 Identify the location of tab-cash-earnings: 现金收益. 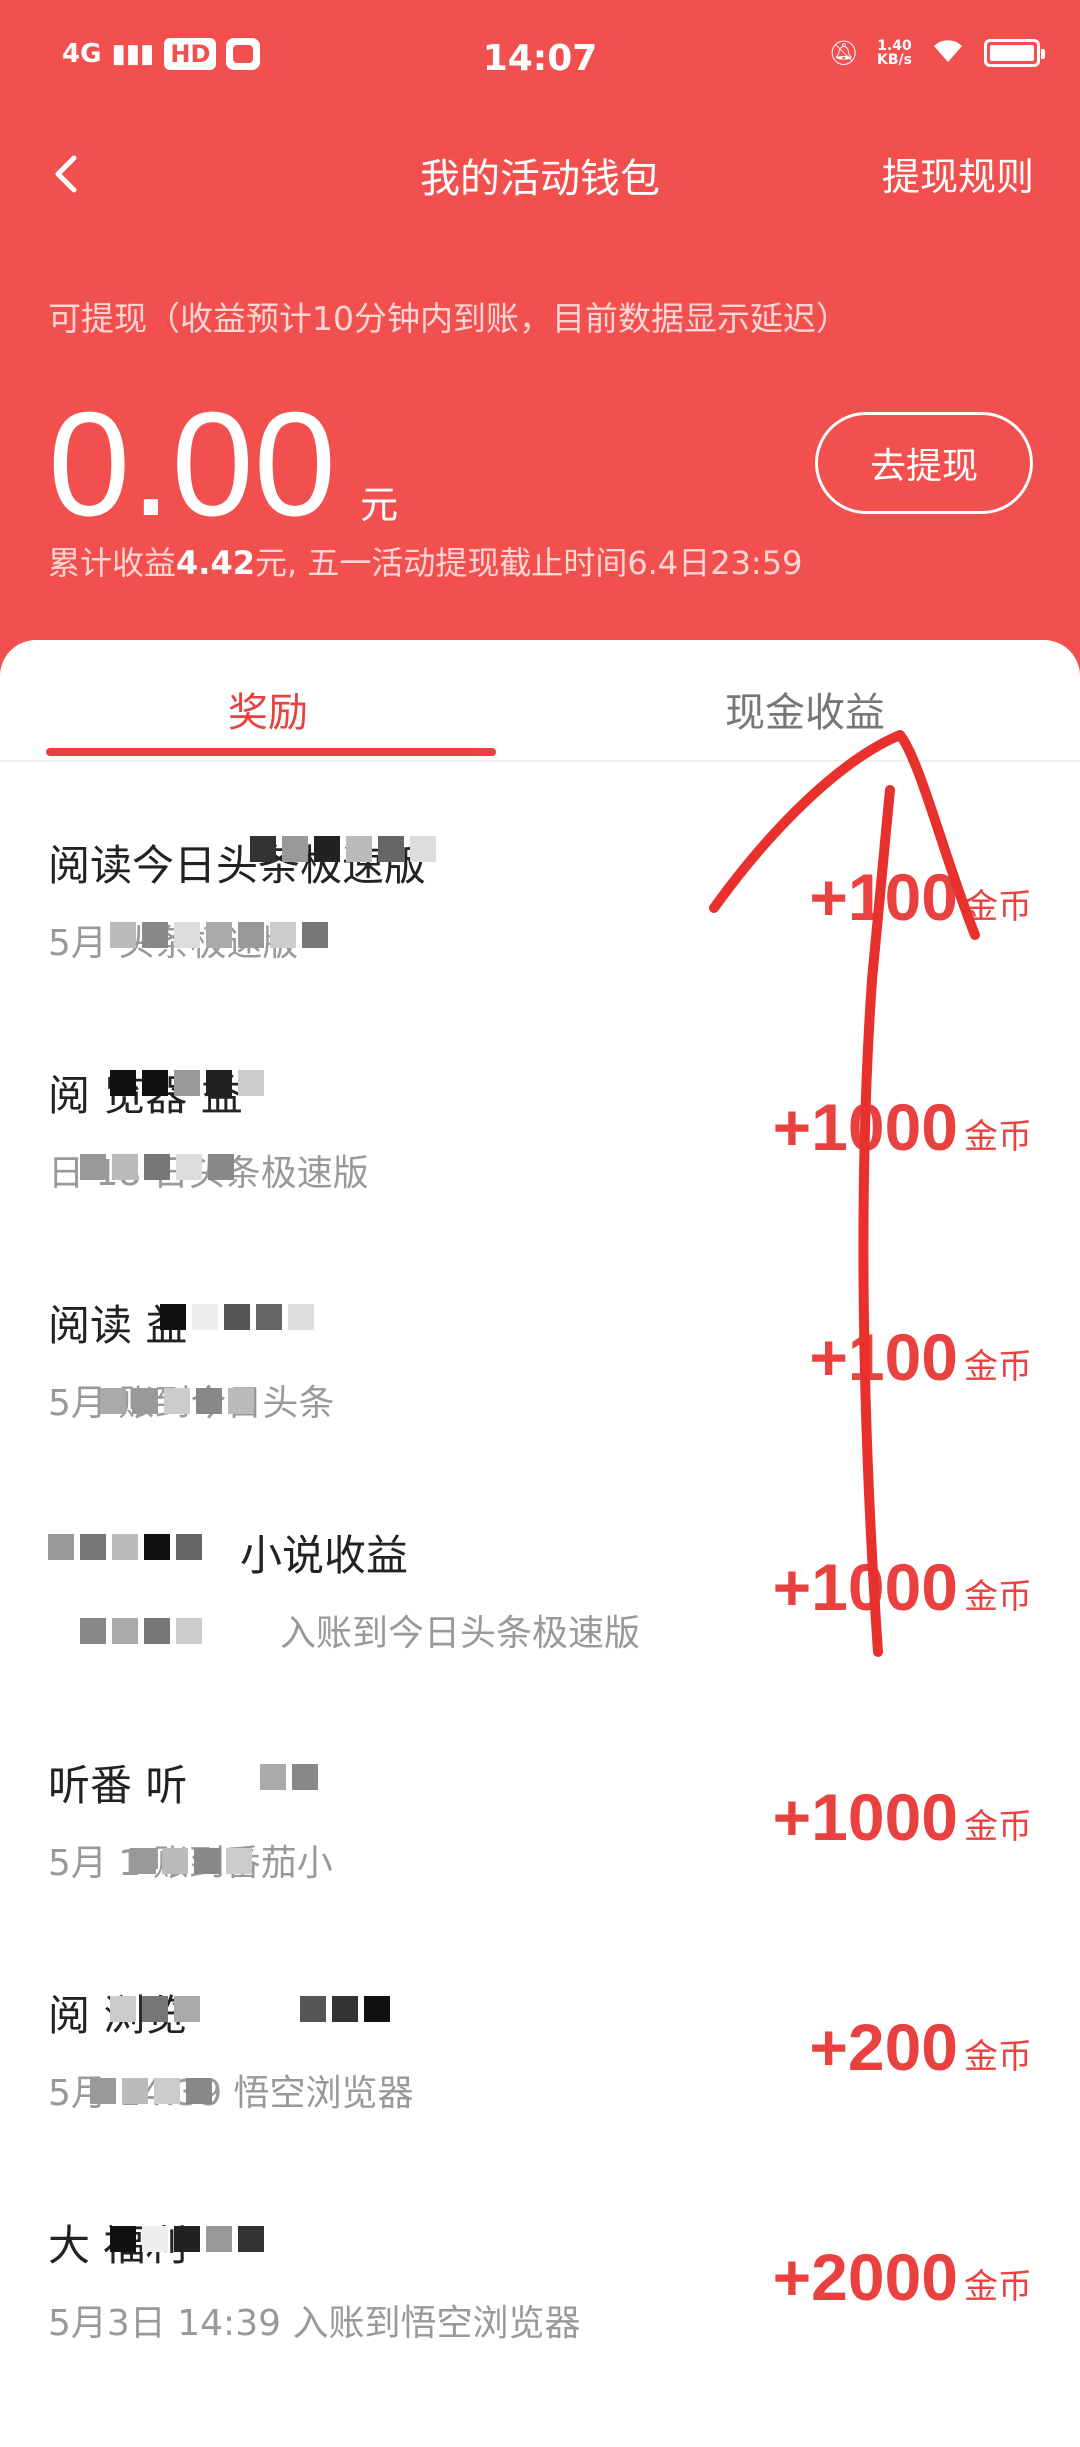
(805, 709).